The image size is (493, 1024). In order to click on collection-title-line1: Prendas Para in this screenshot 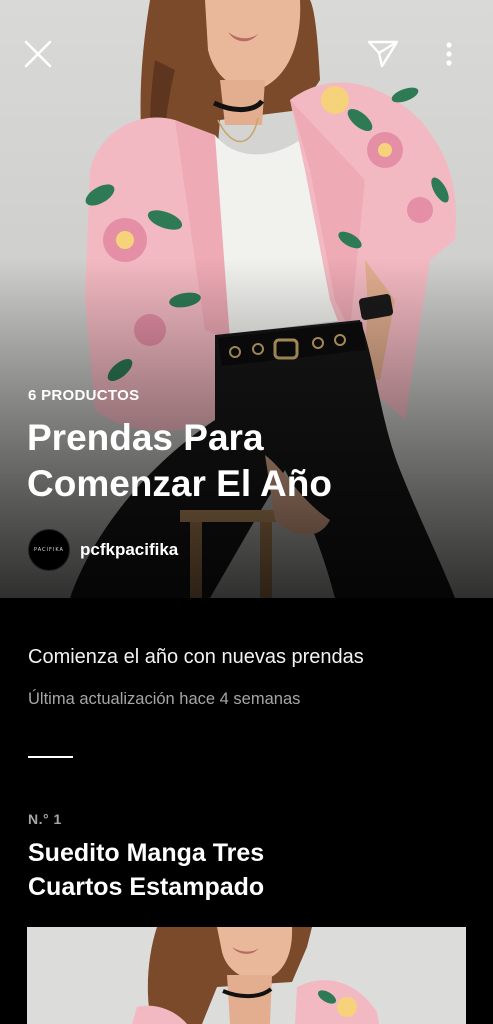, I will do `click(145, 437)`.